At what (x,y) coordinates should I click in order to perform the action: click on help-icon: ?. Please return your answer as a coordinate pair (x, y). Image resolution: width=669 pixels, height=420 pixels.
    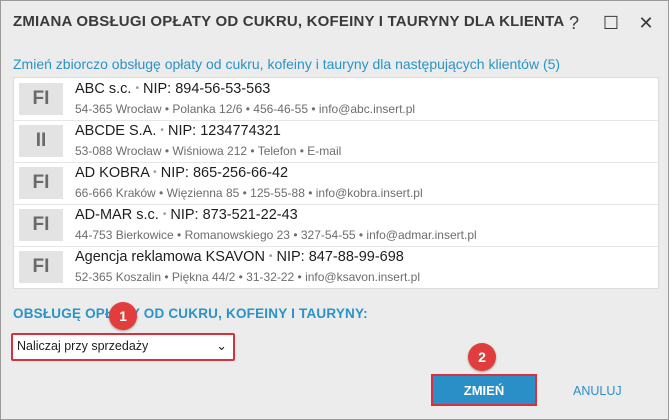
    Looking at the image, I should click on (574, 23).